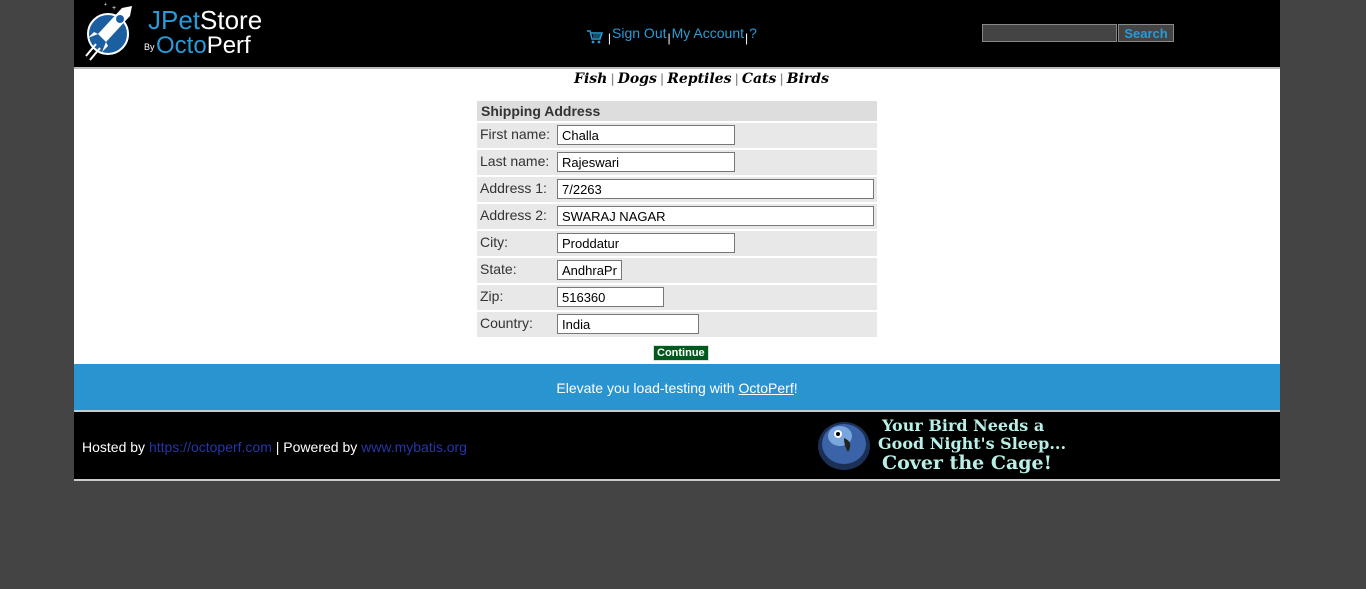  Describe the element at coordinates (628, 324) in the screenshot. I see `country-field` at that location.